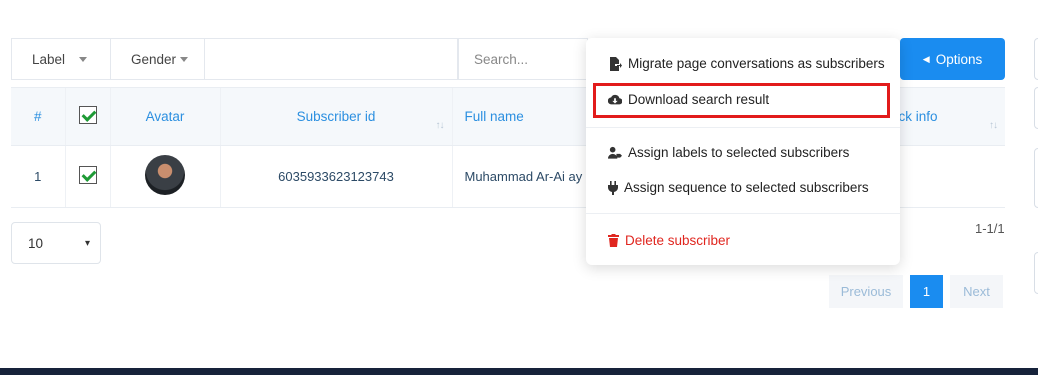 This screenshot has height=375, width=1038. What do you see at coordinates (739, 152) in the screenshot?
I see `menu-item-assign-labels-label: Assign labels to selected subscribers` at bounding box center [739, 152].